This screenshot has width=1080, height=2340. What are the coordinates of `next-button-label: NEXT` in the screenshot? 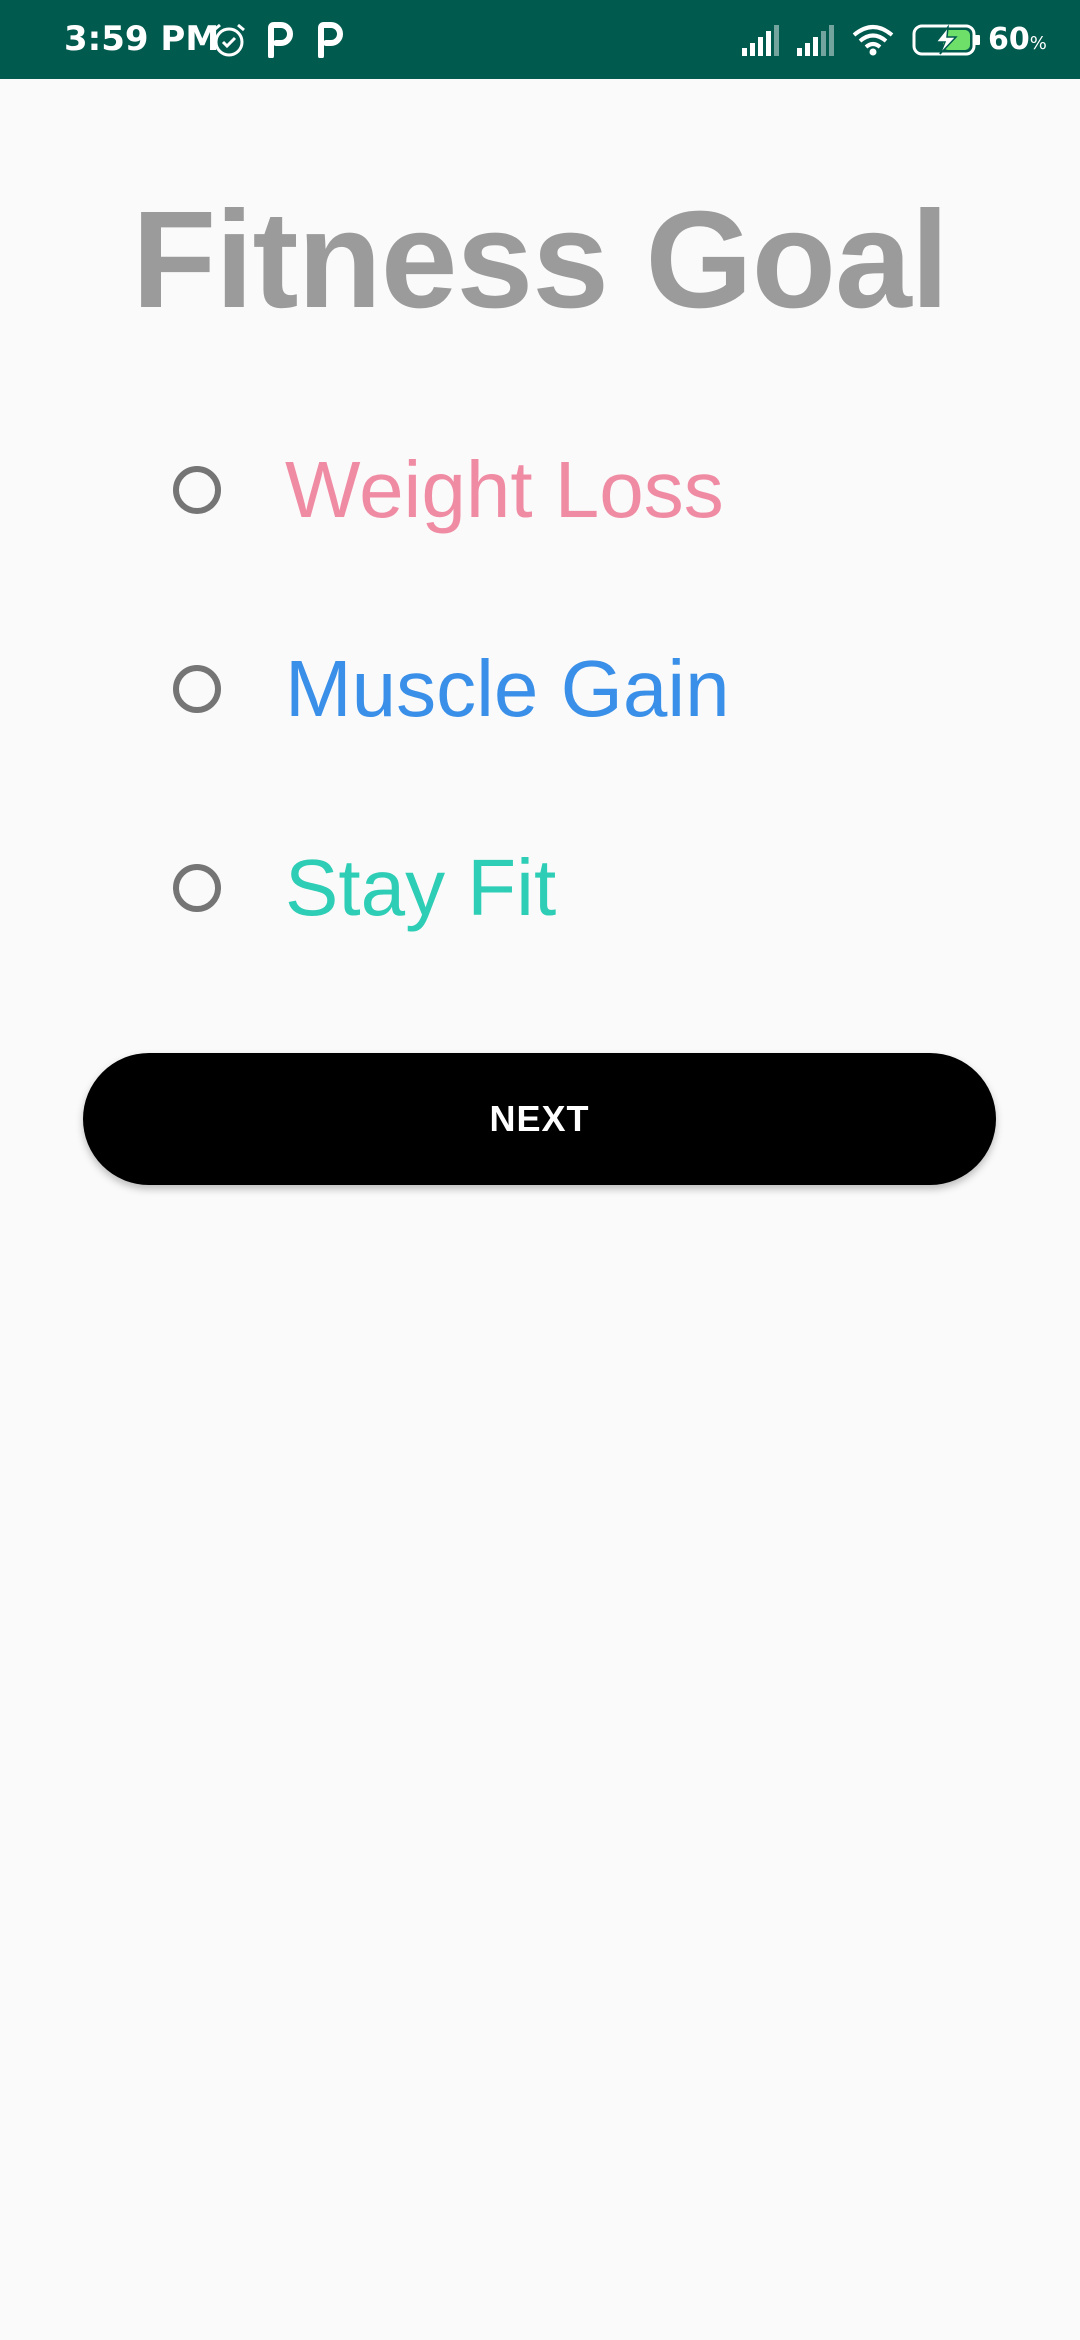 It's located at (539, 1118).